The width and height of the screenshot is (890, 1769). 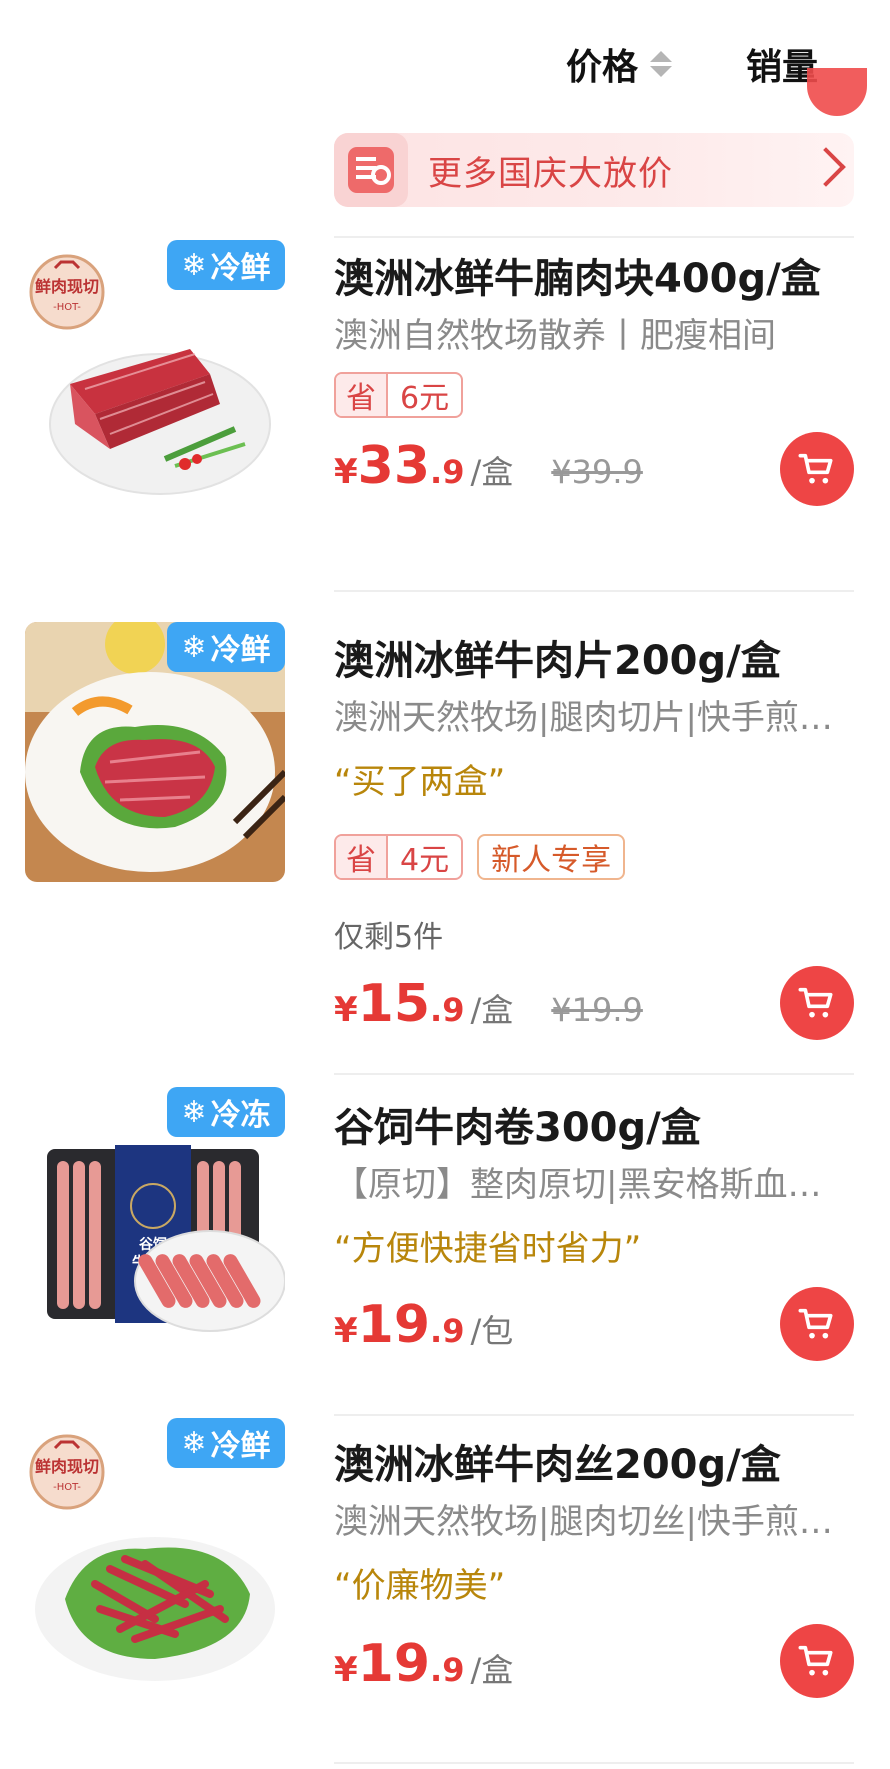 What do you see at coordinates (555, 336) in the screenshot?
I see `product-subtitle: 澳洲自然牧场散养丨肥瘦相间` at bounding box center [555, 336].